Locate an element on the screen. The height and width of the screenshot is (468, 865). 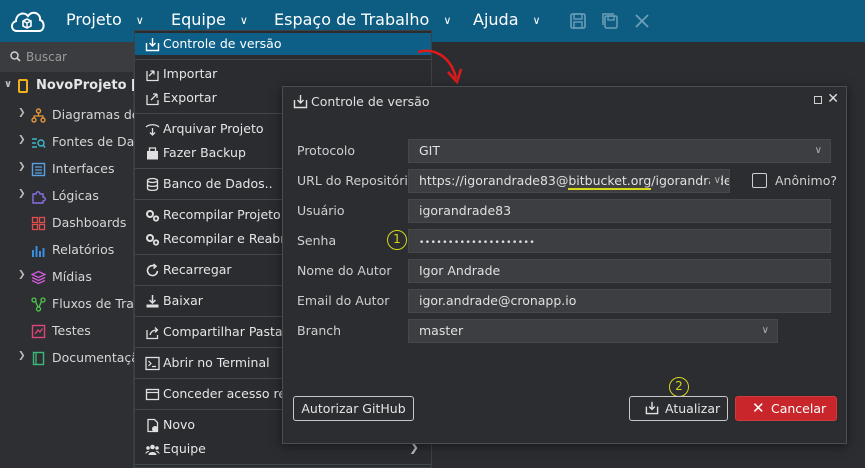
save-all-icon is located at coordinates (610, 21).